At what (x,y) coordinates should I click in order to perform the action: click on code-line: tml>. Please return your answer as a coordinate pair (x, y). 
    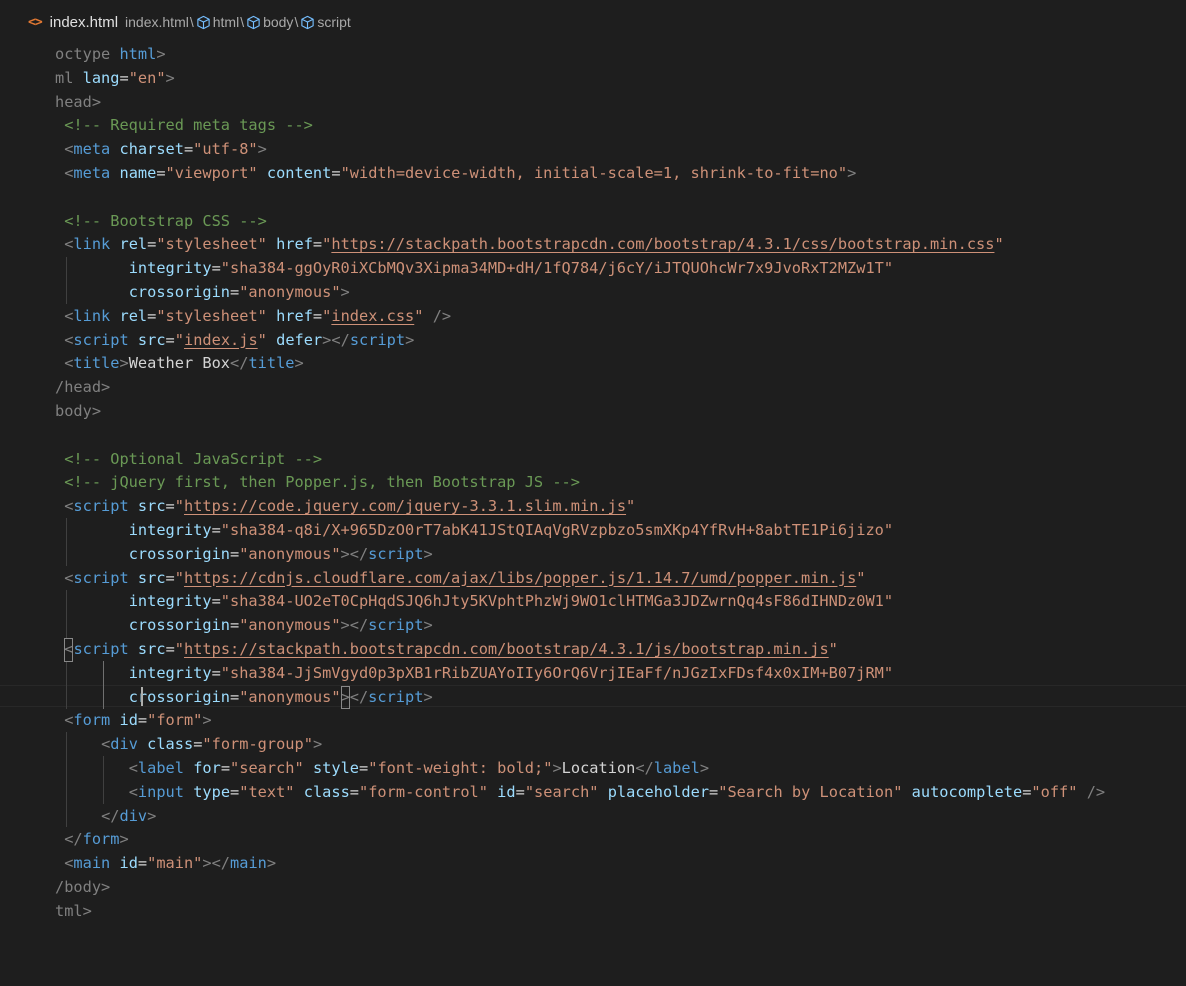
    Looking at the image, I should click on (580, 912).